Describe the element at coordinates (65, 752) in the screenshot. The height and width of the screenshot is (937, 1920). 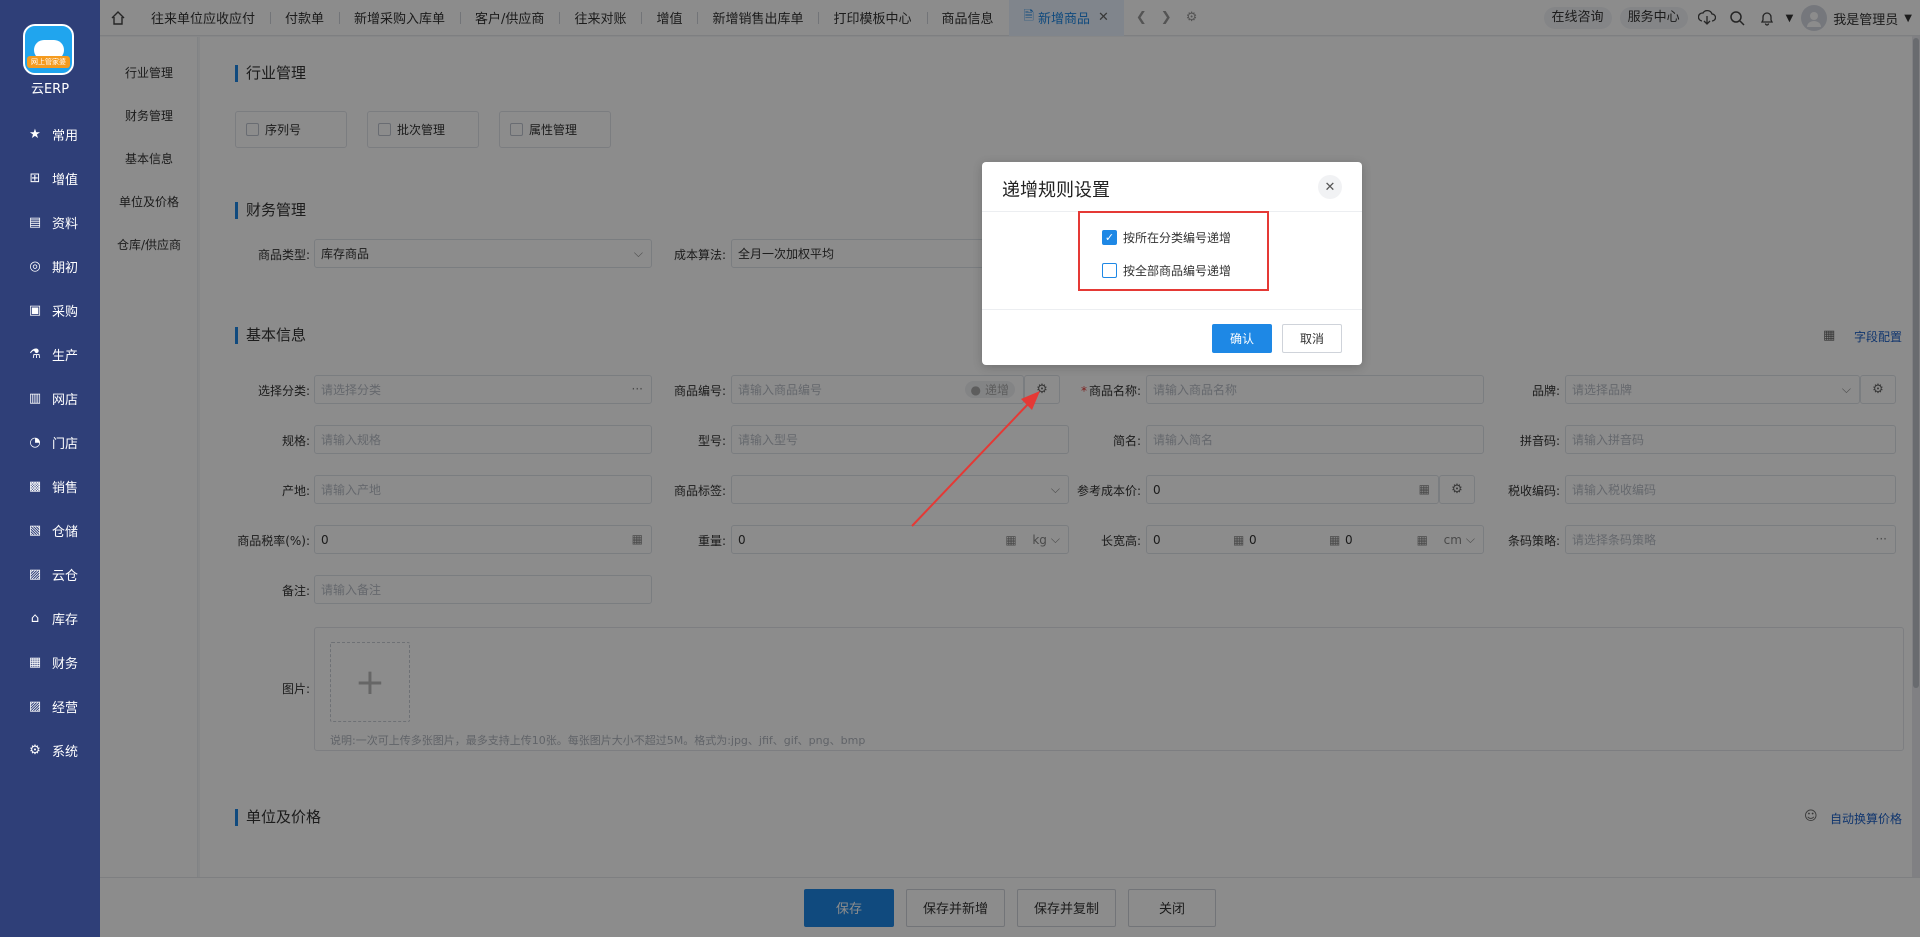
I see `sidebar-item-label: 系统` at that location.